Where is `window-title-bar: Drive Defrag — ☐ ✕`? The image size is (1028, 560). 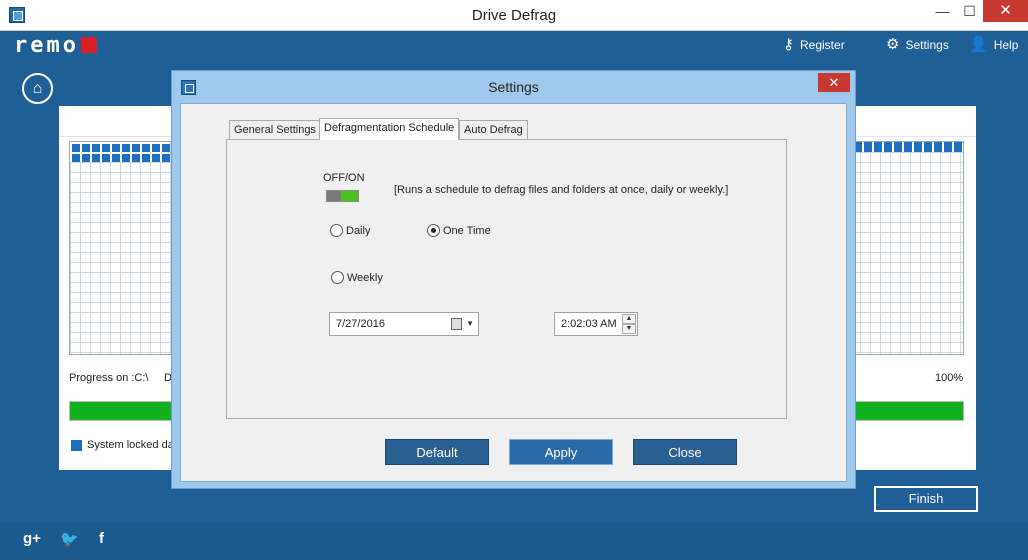
window-title-bar: Drive Defrag — ☐ ✕ is located at coordinates (514, 15).